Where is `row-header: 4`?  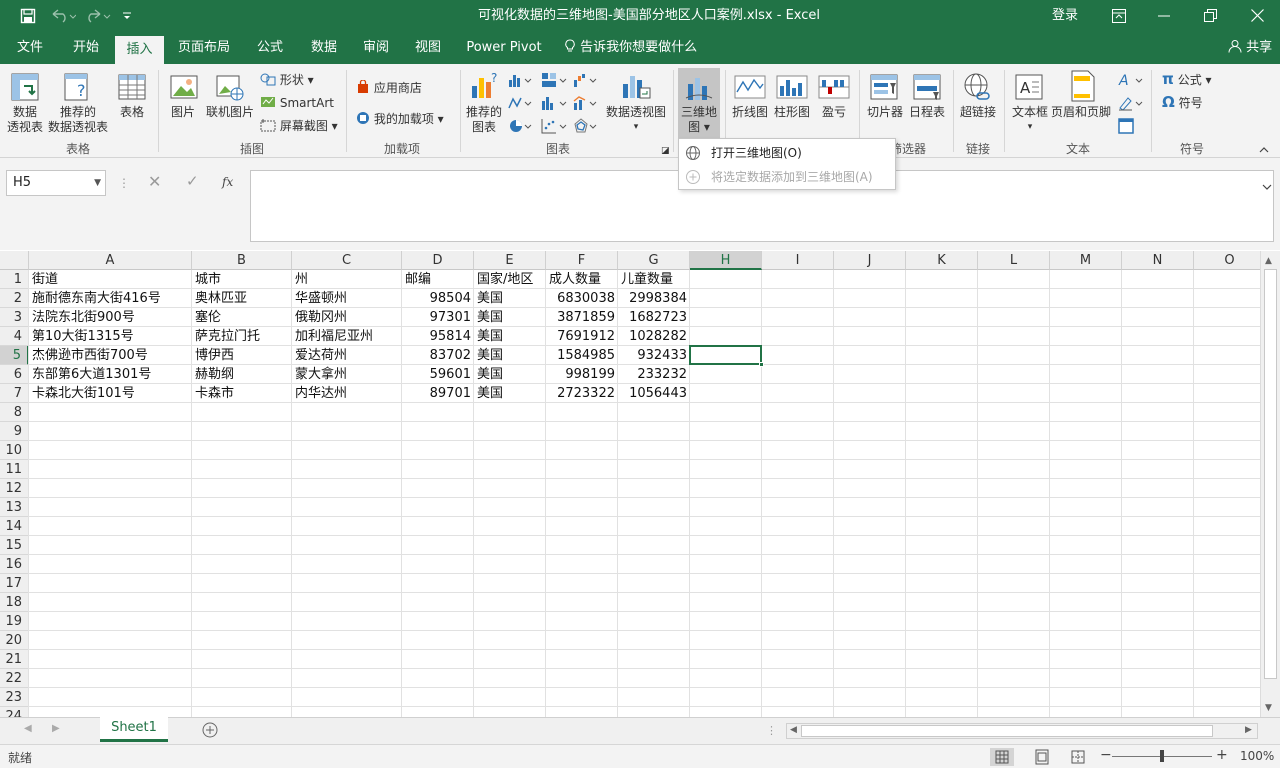
row-header: 4 is located at coordinates (14, 336).